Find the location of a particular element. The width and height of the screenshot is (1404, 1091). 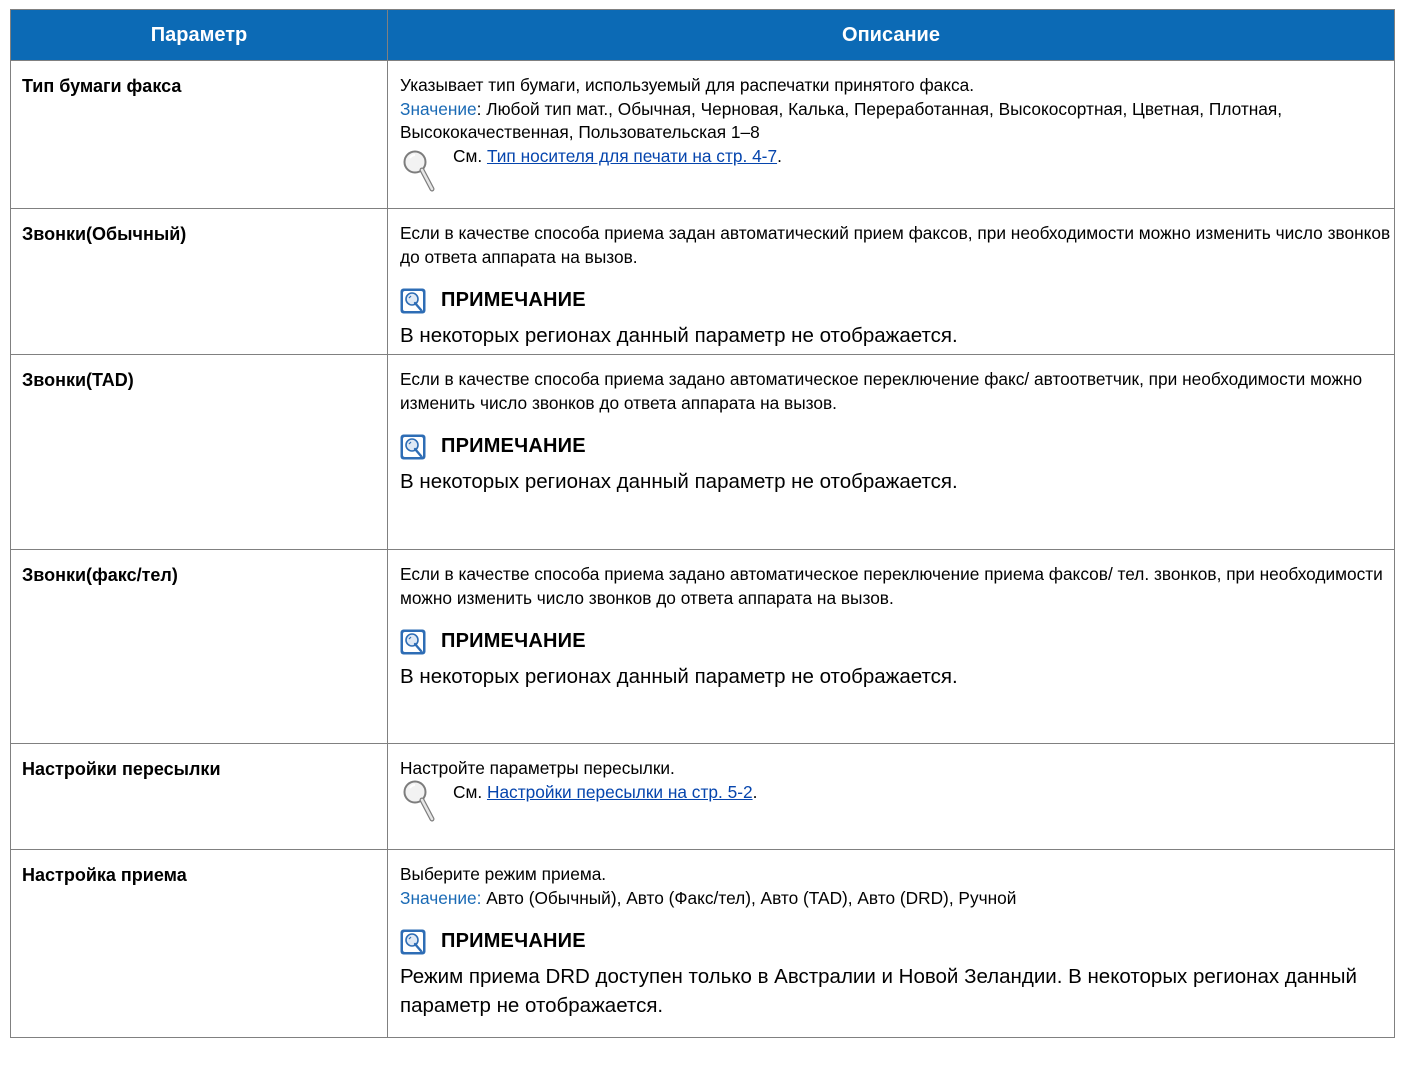

param-name: Настройка приема is located at coordinates (199, 943).